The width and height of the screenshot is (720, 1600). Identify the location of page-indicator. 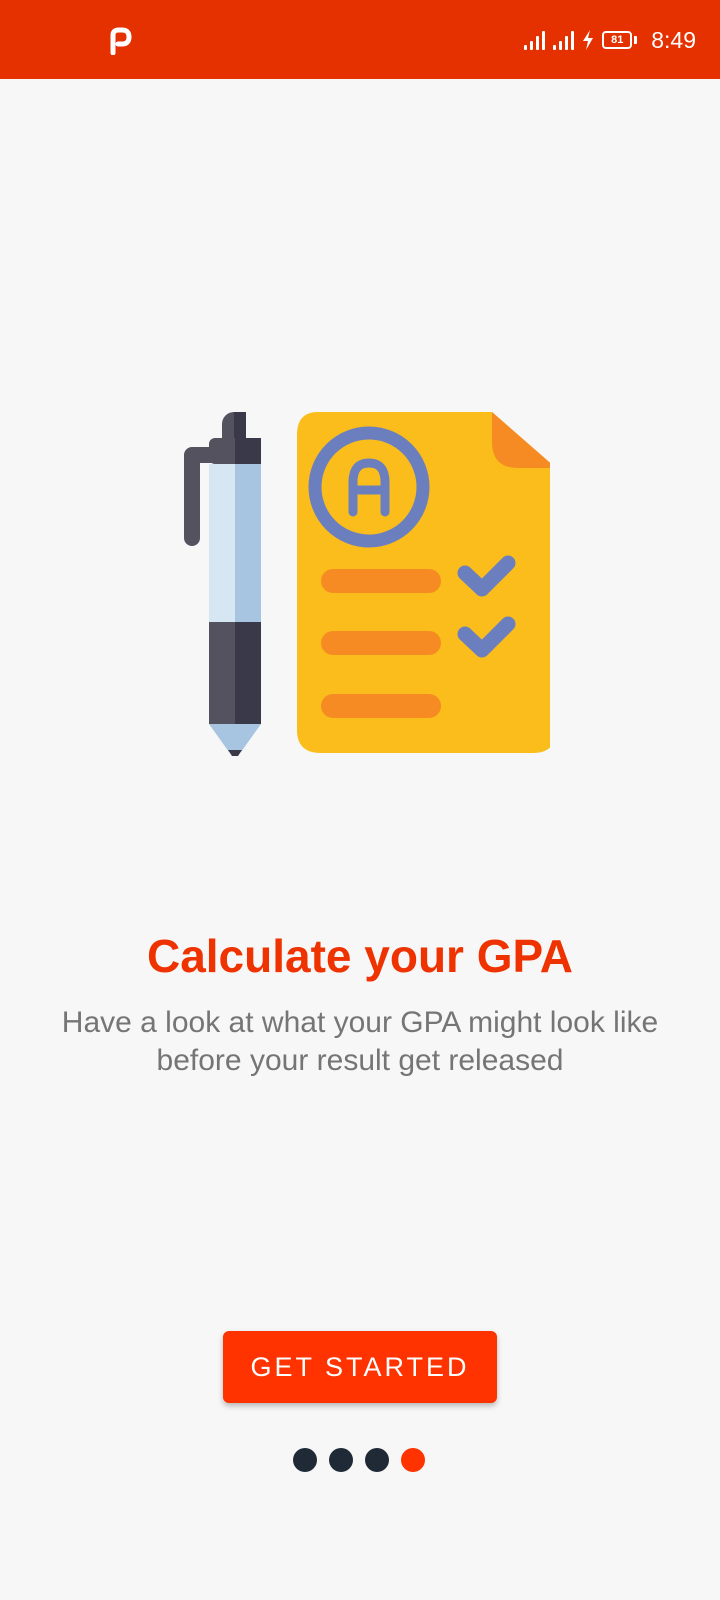
(359, 1460).